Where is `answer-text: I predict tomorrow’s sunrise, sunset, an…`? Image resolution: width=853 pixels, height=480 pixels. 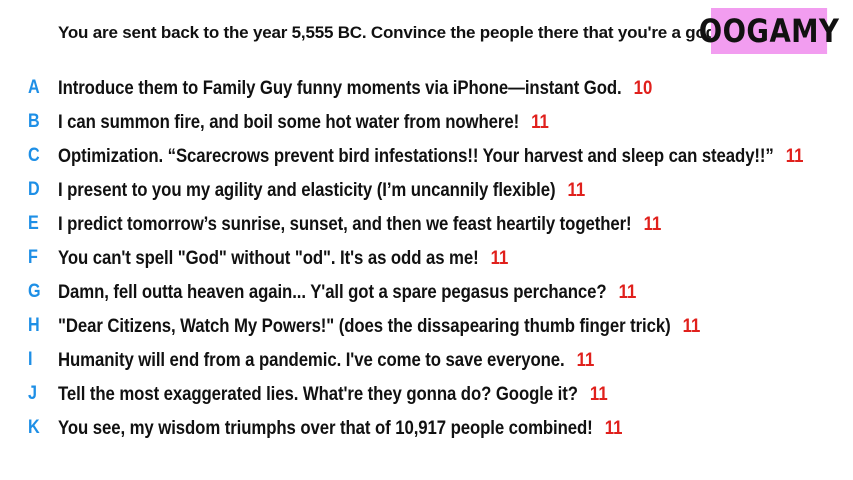 answer-text: I predict tomorrow’s sunrise, sunset, an… is located at coordinates (345, 223).